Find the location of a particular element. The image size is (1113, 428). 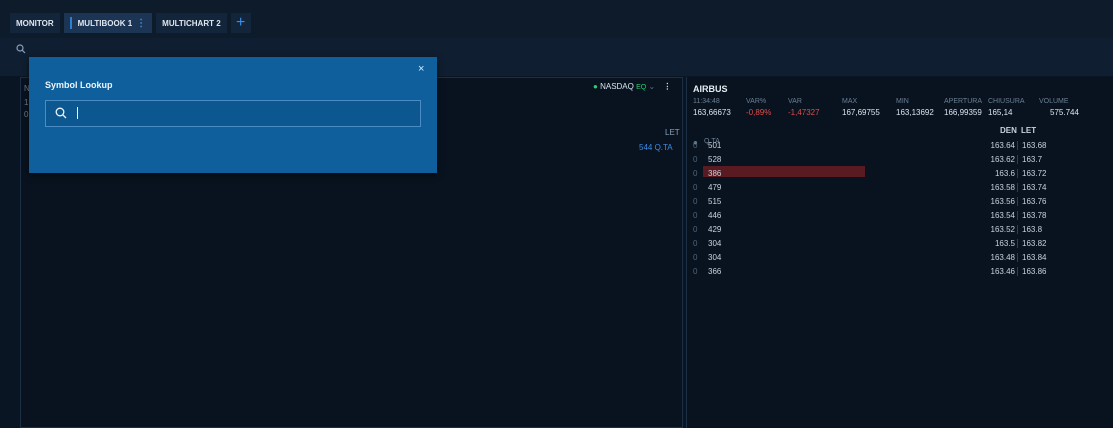

tab-monitor: MONITOR is located at coordinates (35, 23).